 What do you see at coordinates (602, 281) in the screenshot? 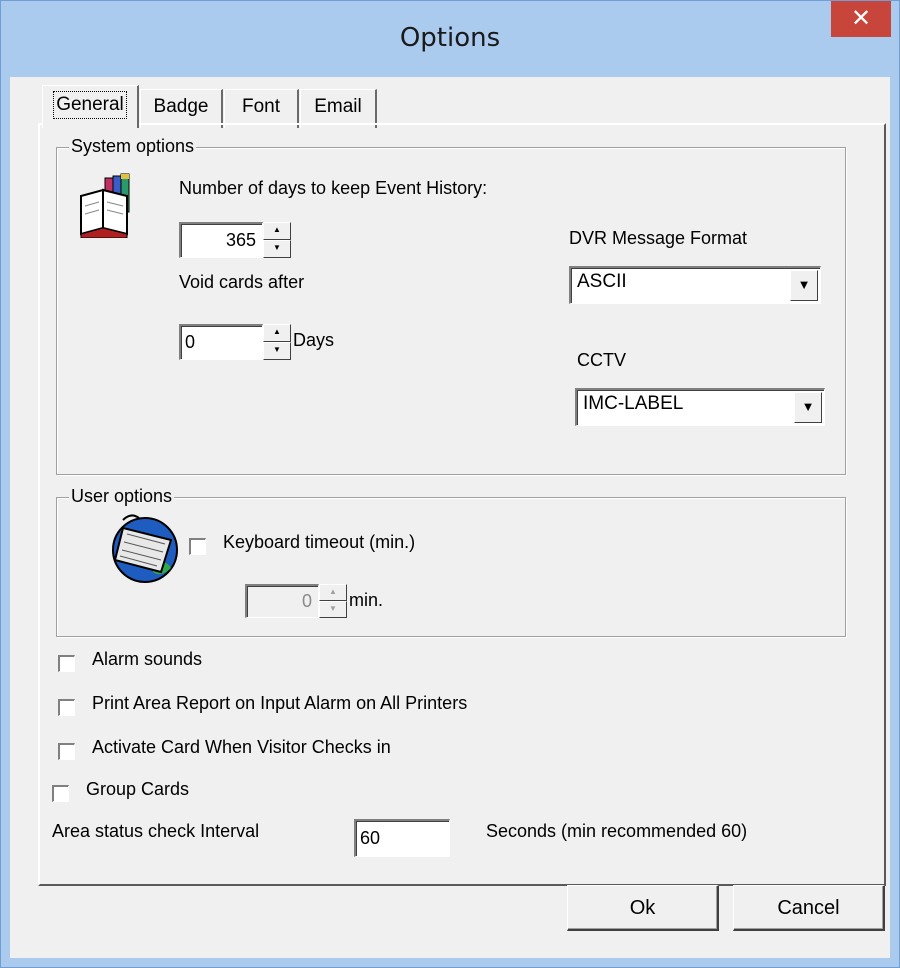
I see `dvr-format-value: ASCII` at bounding box center [602, 281].